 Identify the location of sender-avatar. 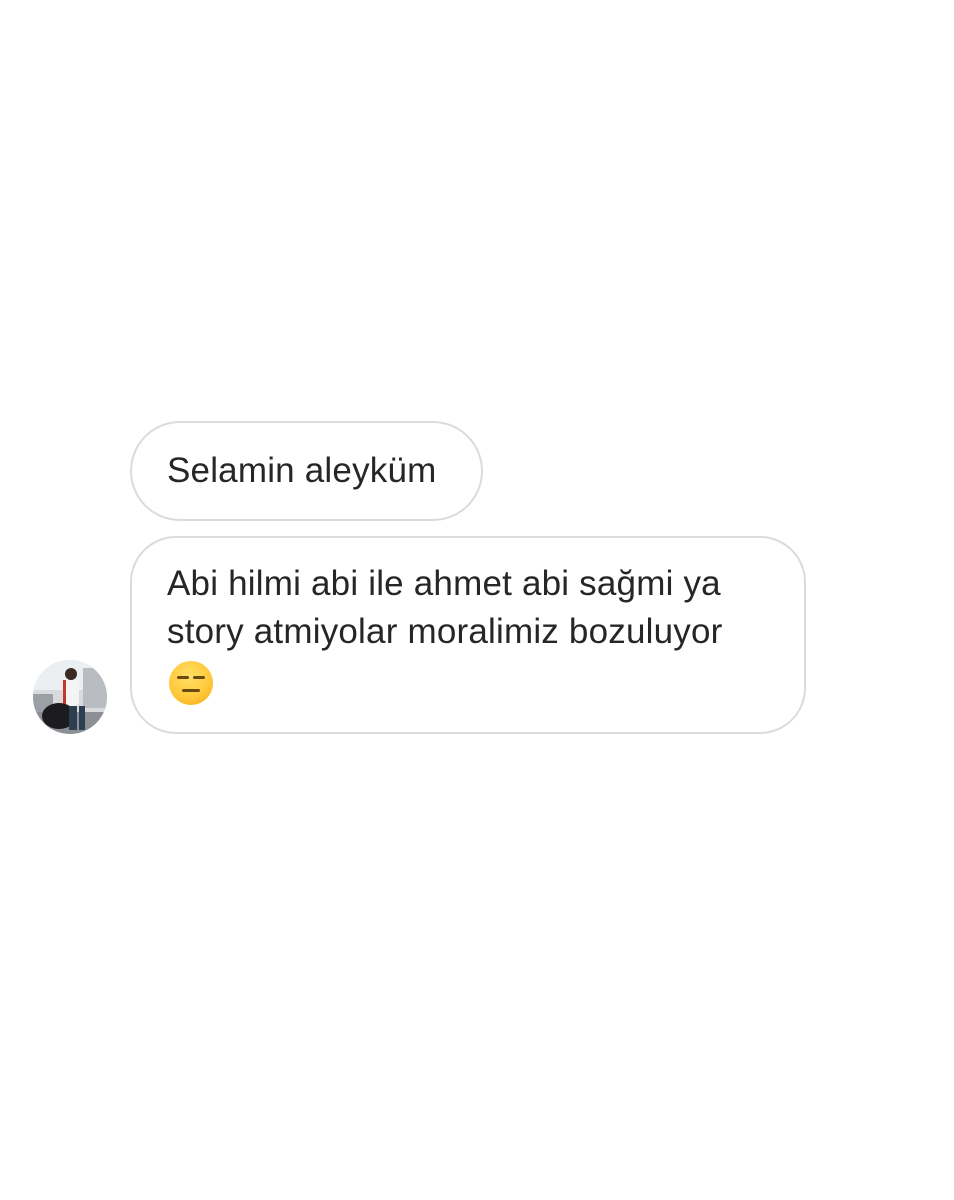
(70, 697).